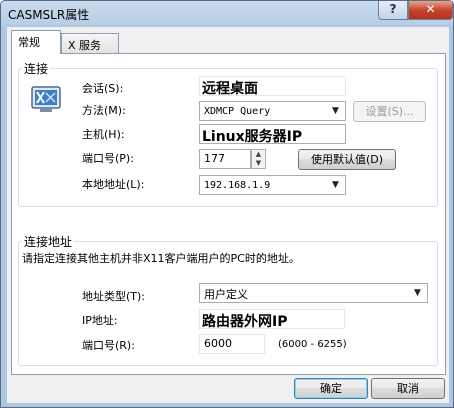 The height and width of the screenshot is (408, 454). I want to click on connection-address-group-label: 连接地址, so click(48, 241).